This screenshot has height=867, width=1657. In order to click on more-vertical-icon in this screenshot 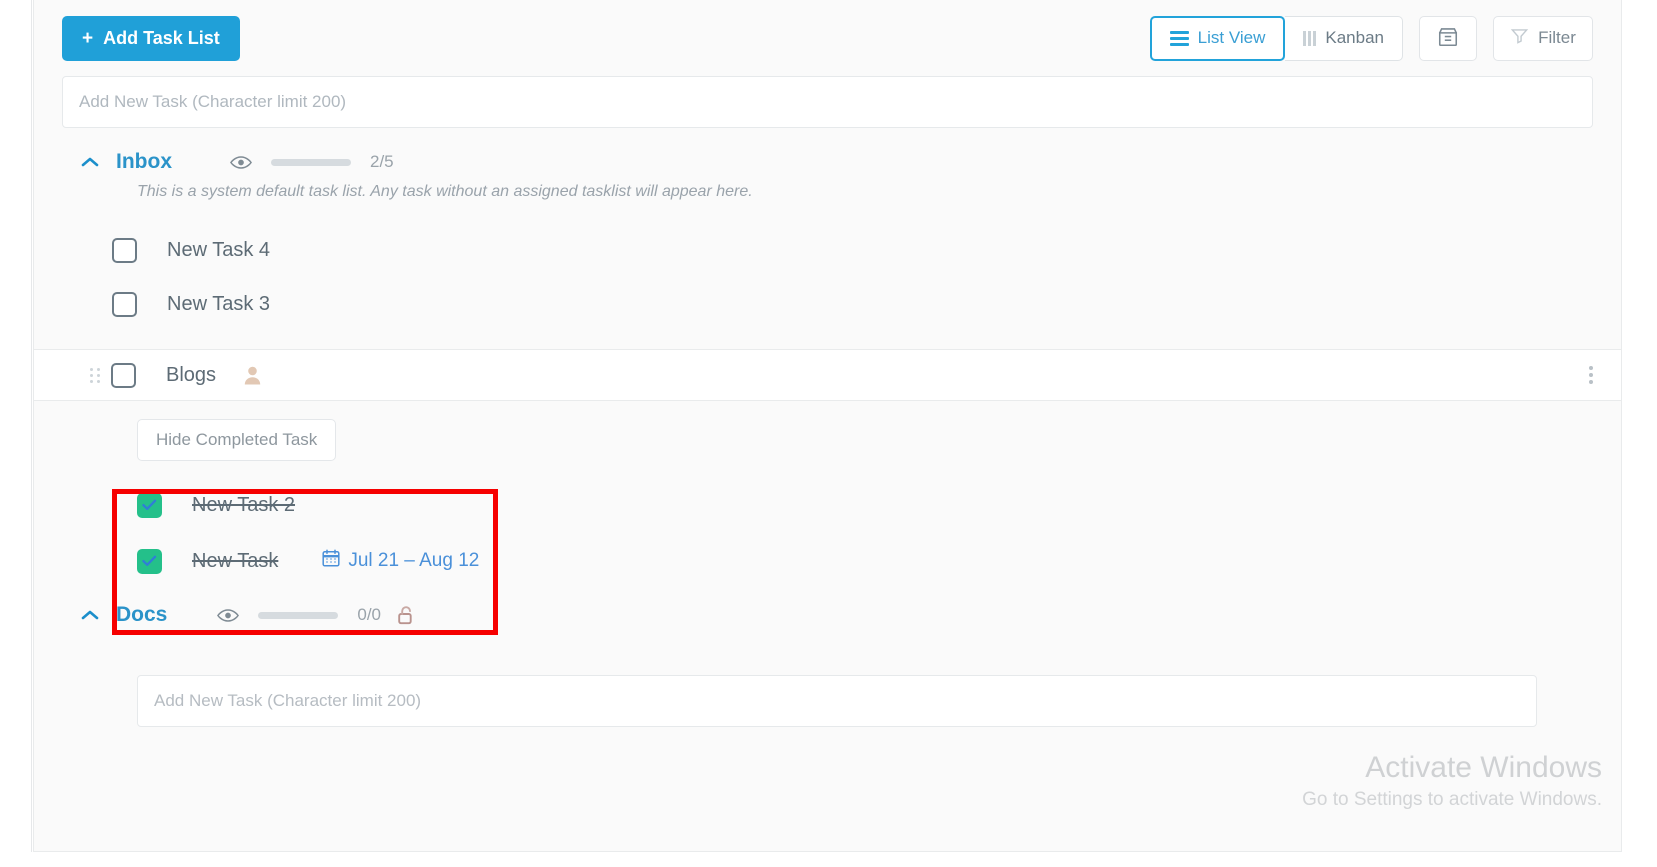, I will do `click(1591, 375)`.